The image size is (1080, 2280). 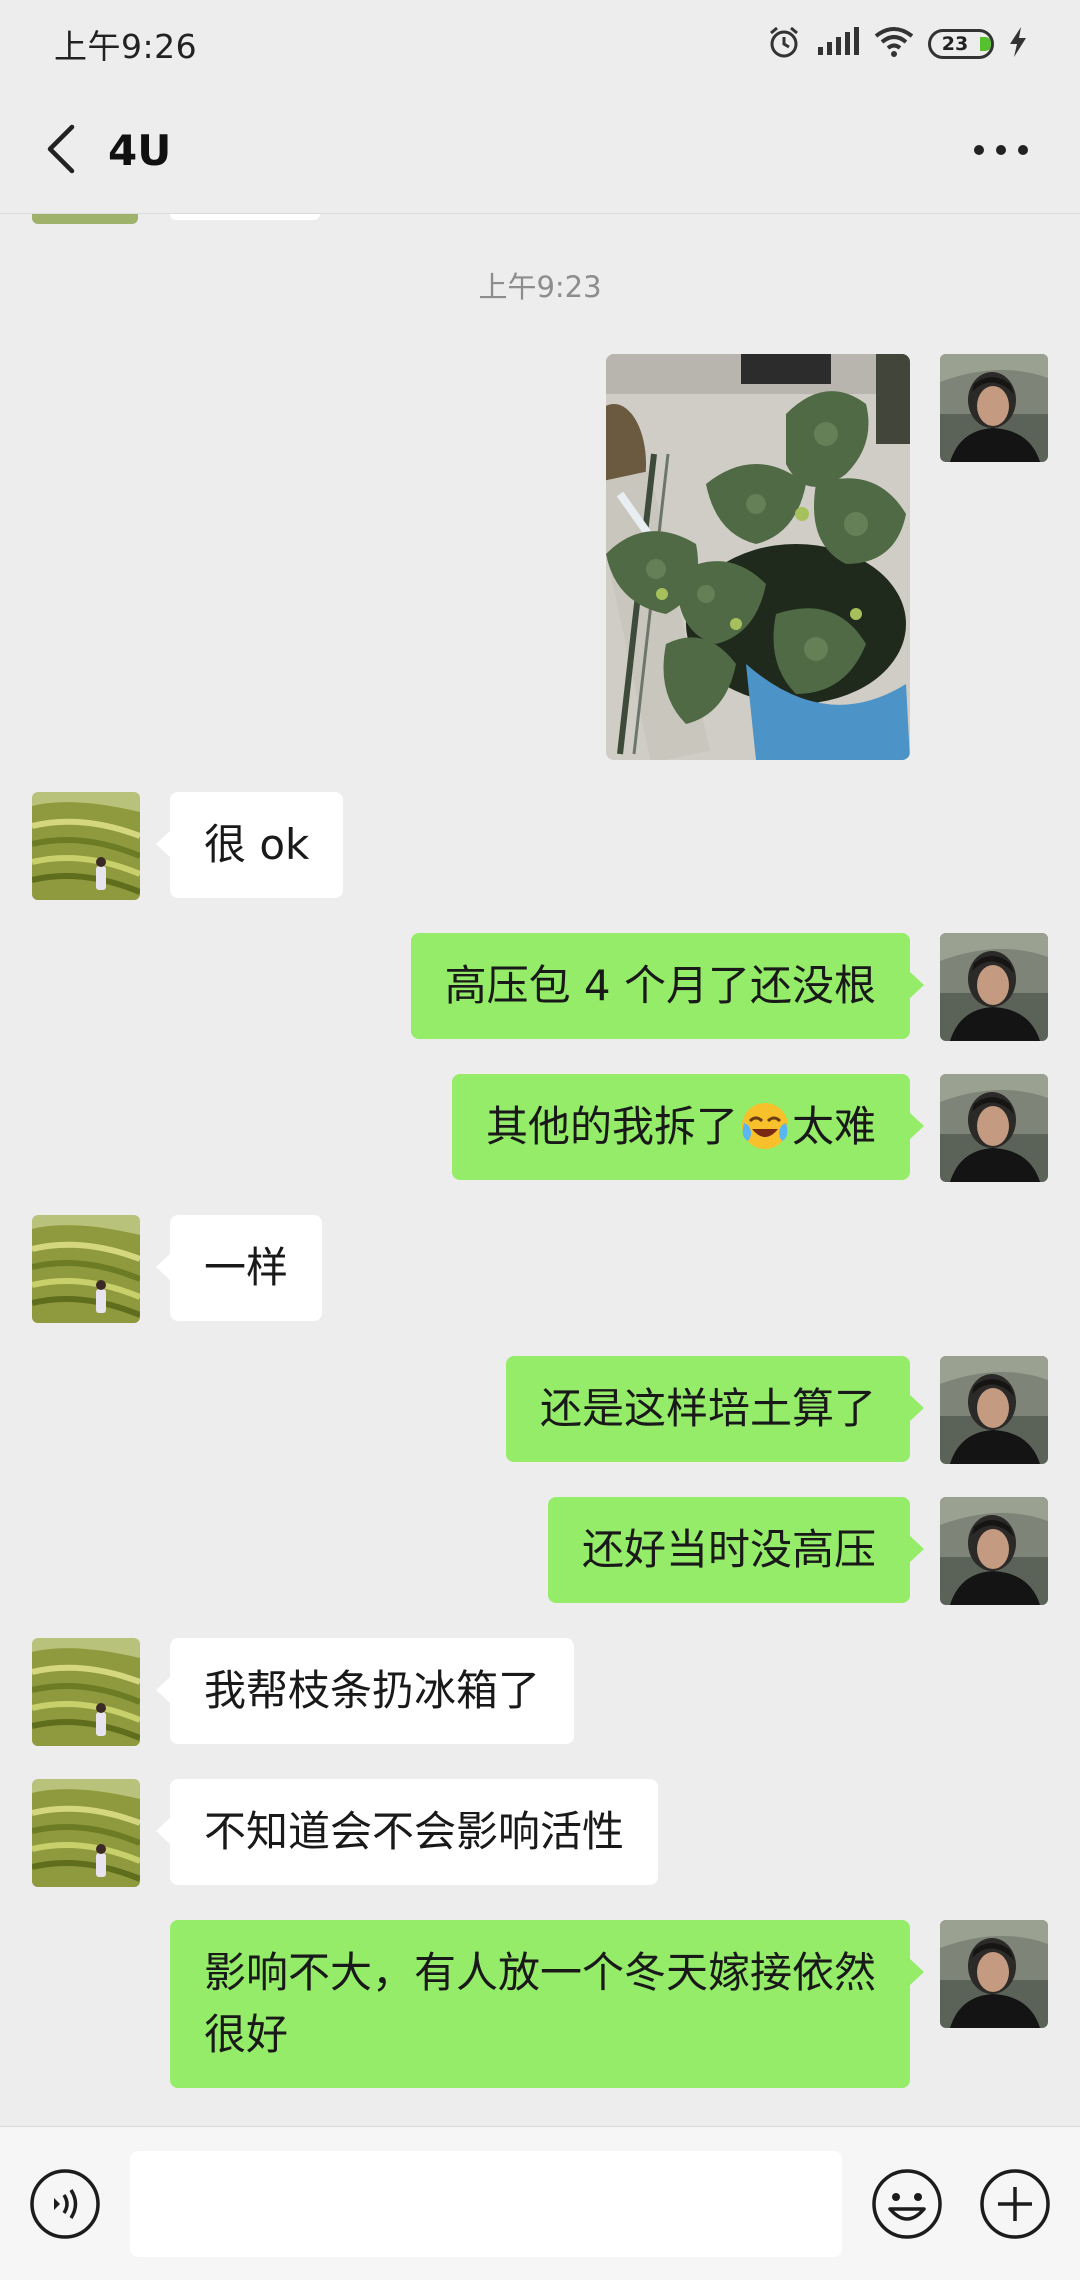 I want to click on chat-header: 4U, so click(x=540, y=151).